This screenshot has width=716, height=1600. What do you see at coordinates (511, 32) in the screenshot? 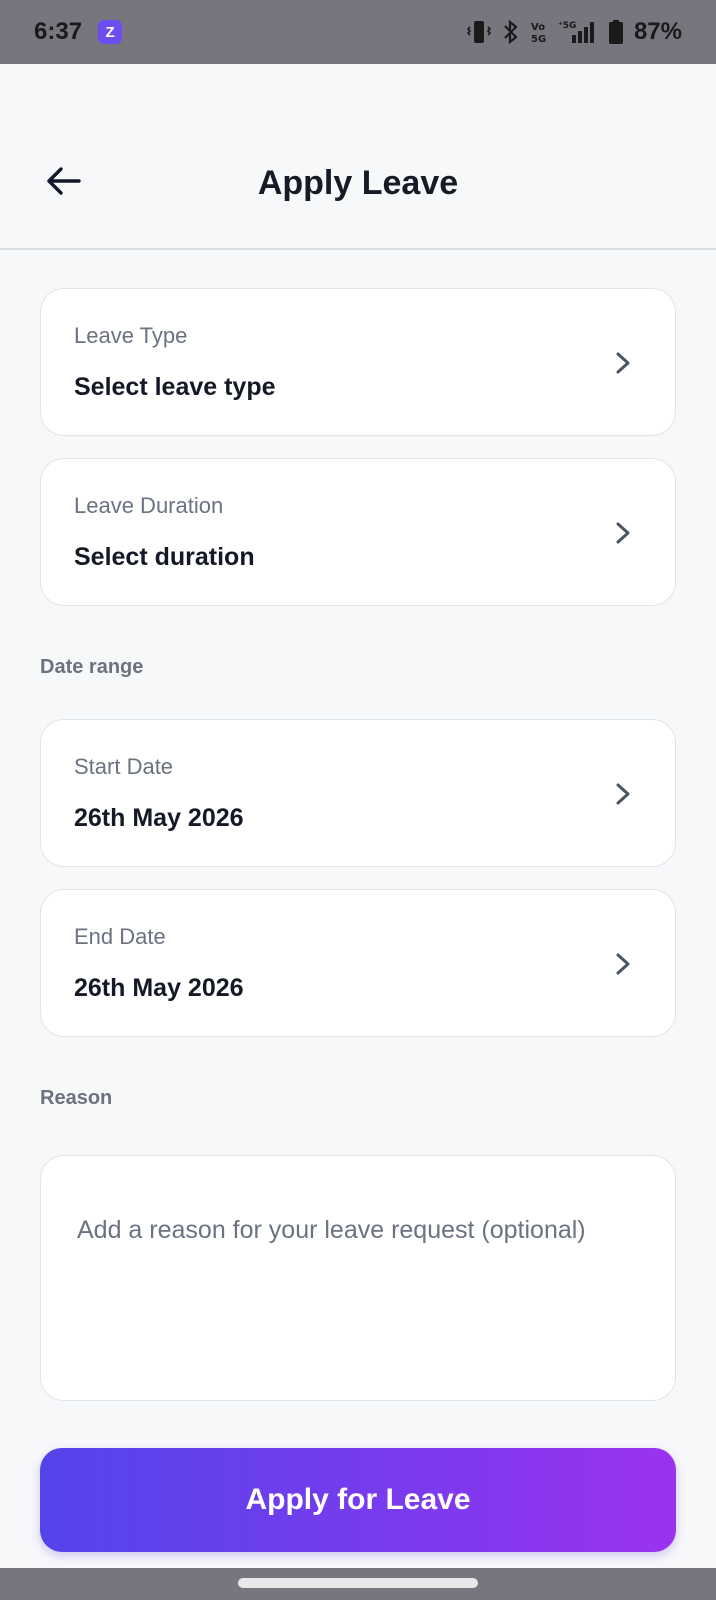
I see `bluetooth-icon` at bounding box center [511, 32].